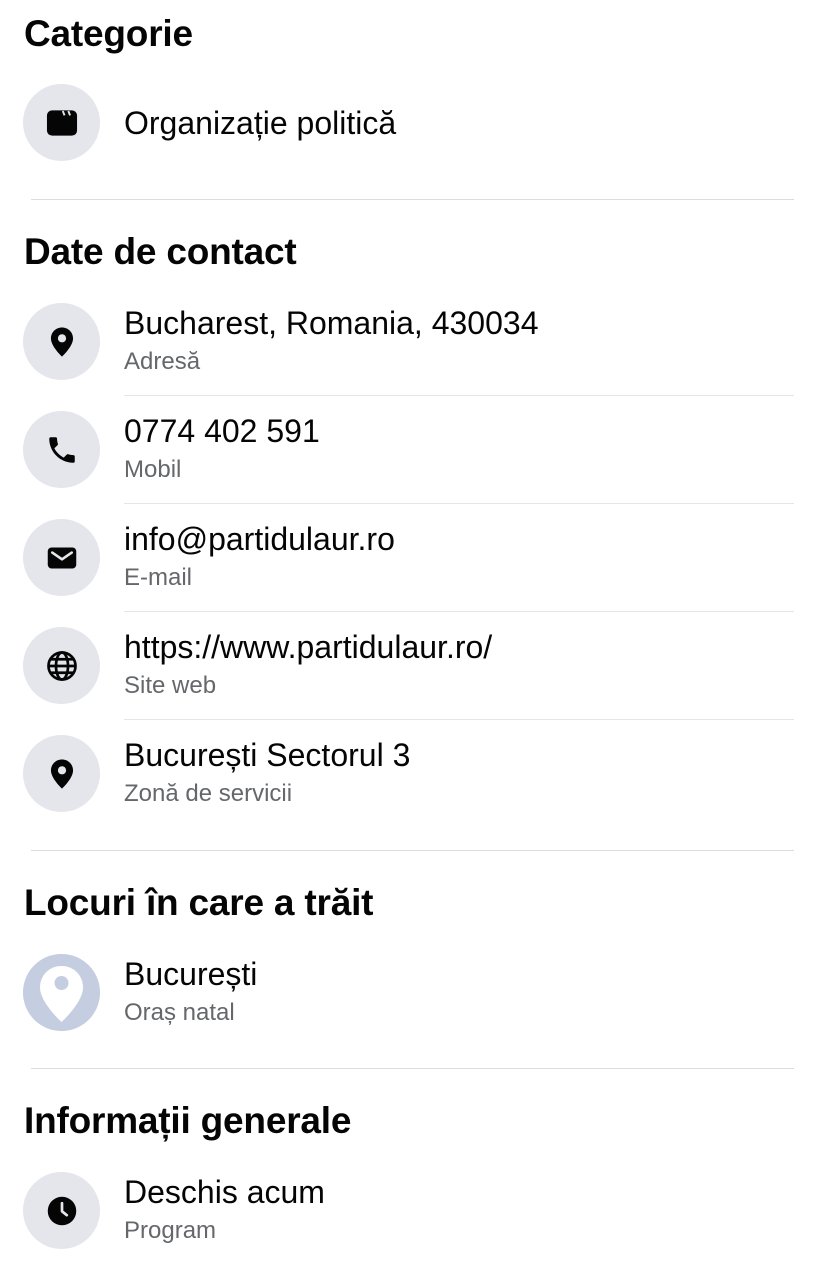  I want to click on clock-icon, so click(61, 1210).